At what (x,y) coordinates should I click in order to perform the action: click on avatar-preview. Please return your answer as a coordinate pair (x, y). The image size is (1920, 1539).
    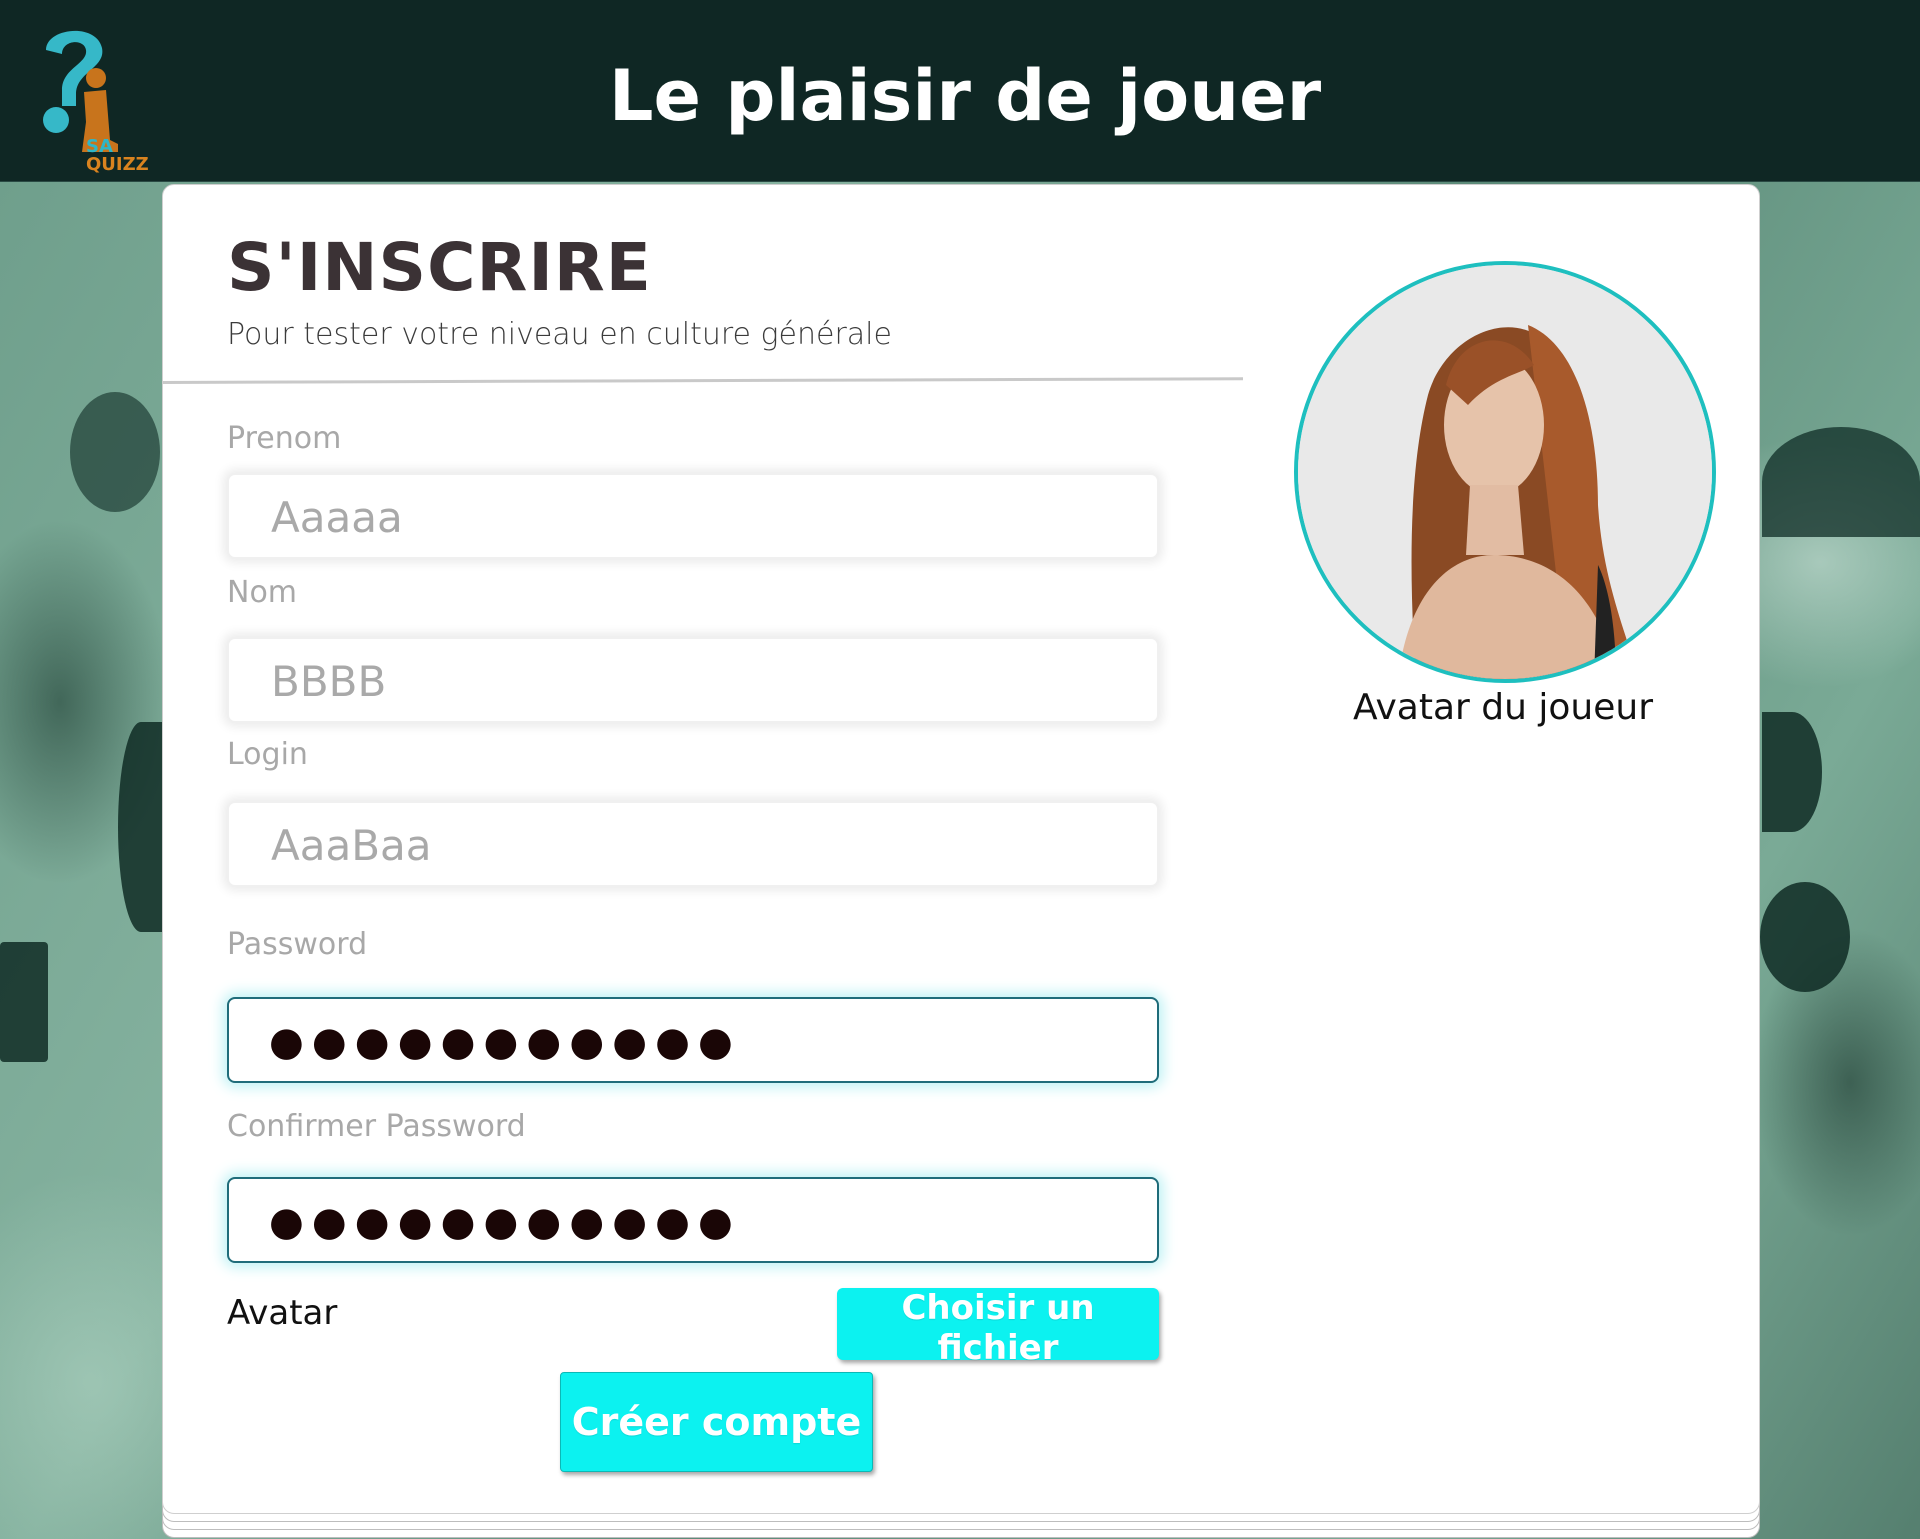
    Looking at the image, I should click on (1505, 472).